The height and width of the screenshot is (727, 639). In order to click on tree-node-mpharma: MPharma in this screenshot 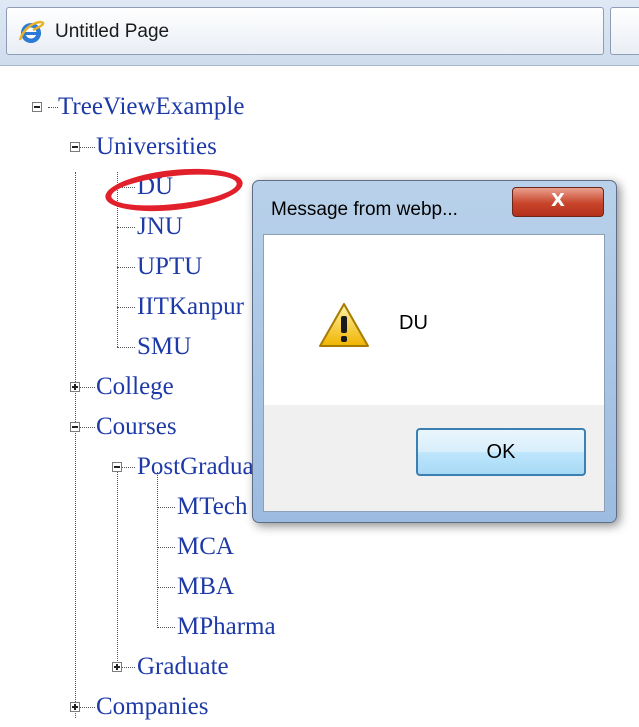, I will do `click(226, 627)`.